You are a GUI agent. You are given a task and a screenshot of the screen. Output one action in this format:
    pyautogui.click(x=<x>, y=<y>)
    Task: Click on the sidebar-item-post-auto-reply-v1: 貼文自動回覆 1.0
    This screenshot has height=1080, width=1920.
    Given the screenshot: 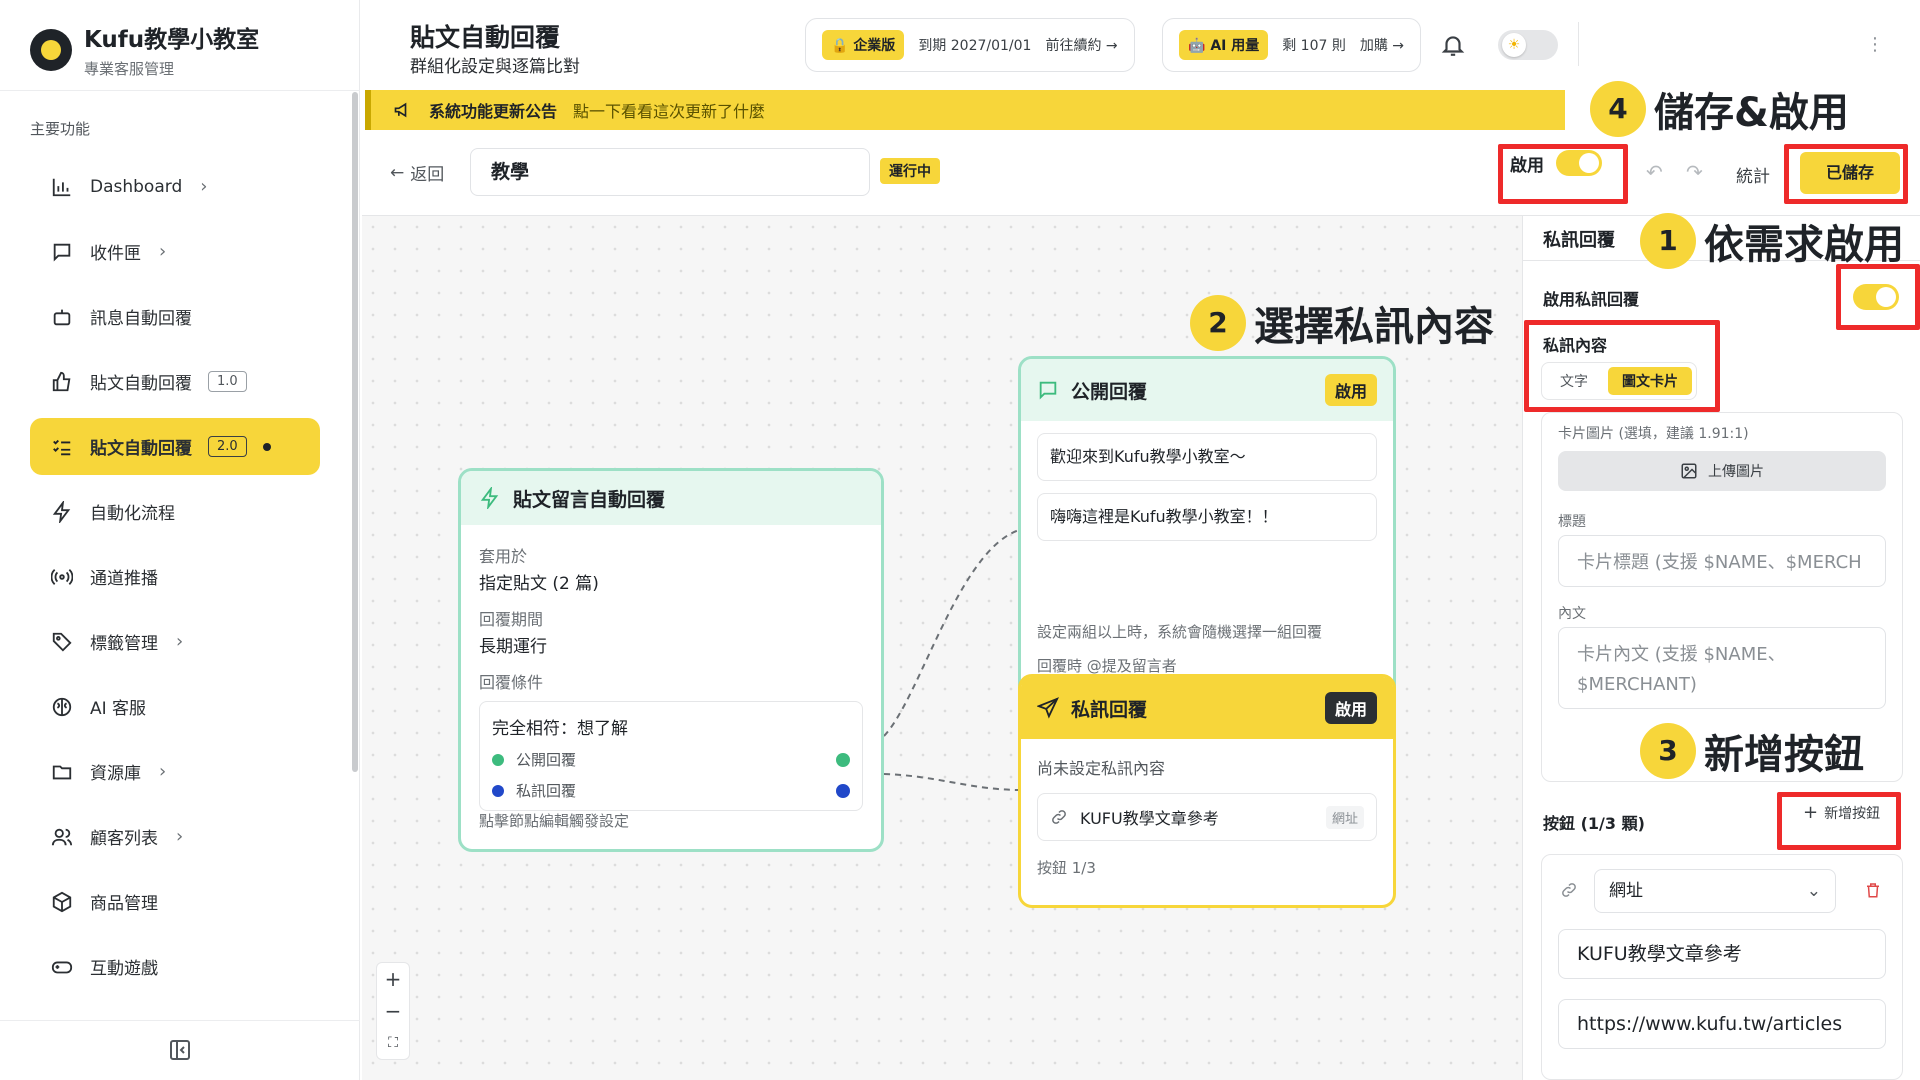 What is the action you would take?
    pyautogui.click(x=175, y=381)
    